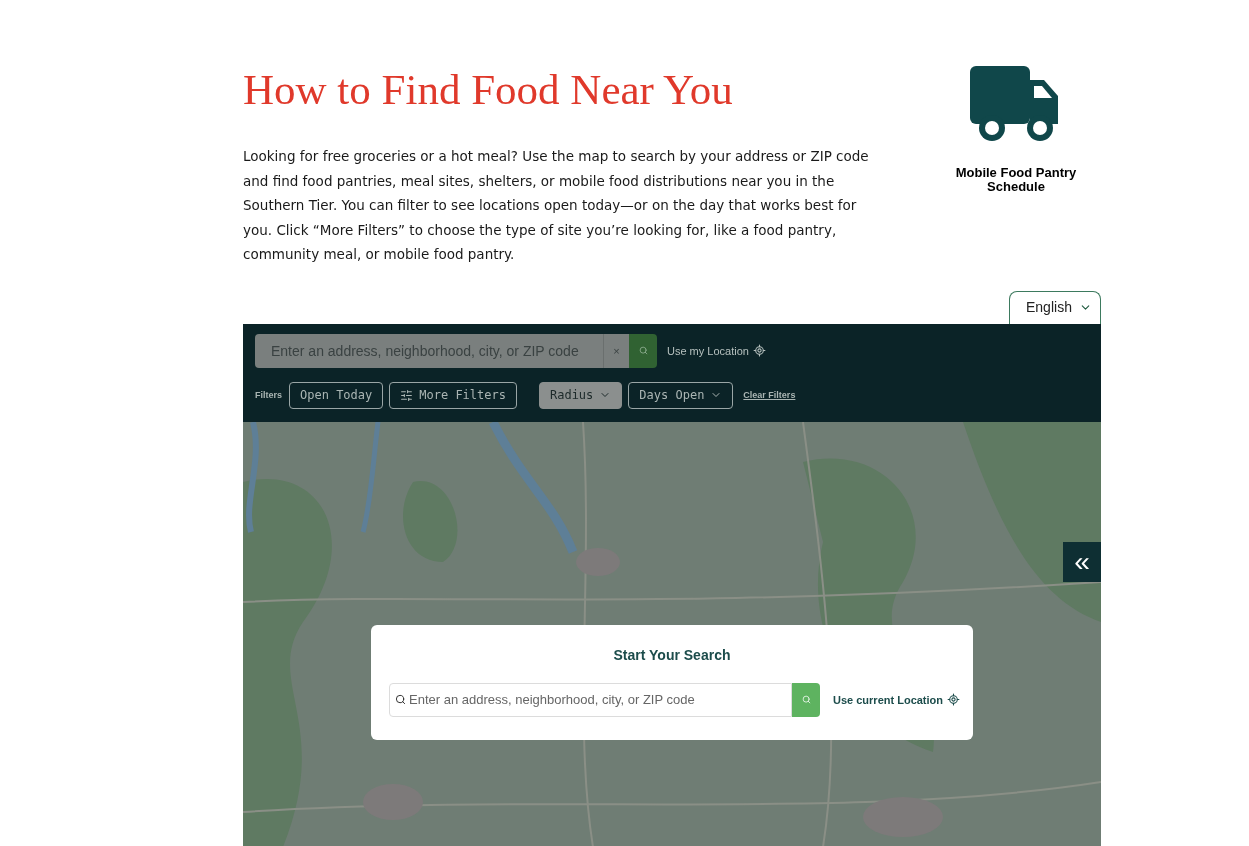  Describe the element at coordinates (488, 90) in the screenshot. I see `page-heading: How to Find Food Near You` at that location.